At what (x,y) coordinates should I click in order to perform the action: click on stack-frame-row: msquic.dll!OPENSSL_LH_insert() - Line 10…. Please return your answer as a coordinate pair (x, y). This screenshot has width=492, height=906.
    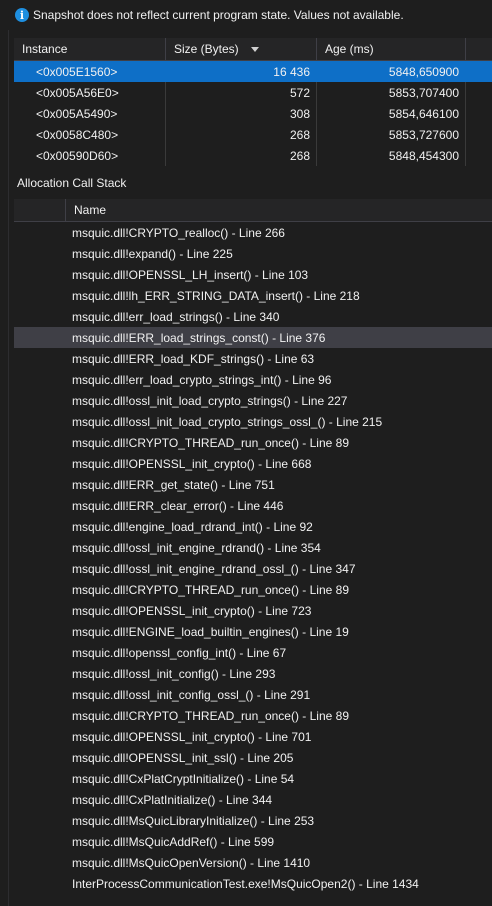
    Looking at the image, I should click on (253, 274).